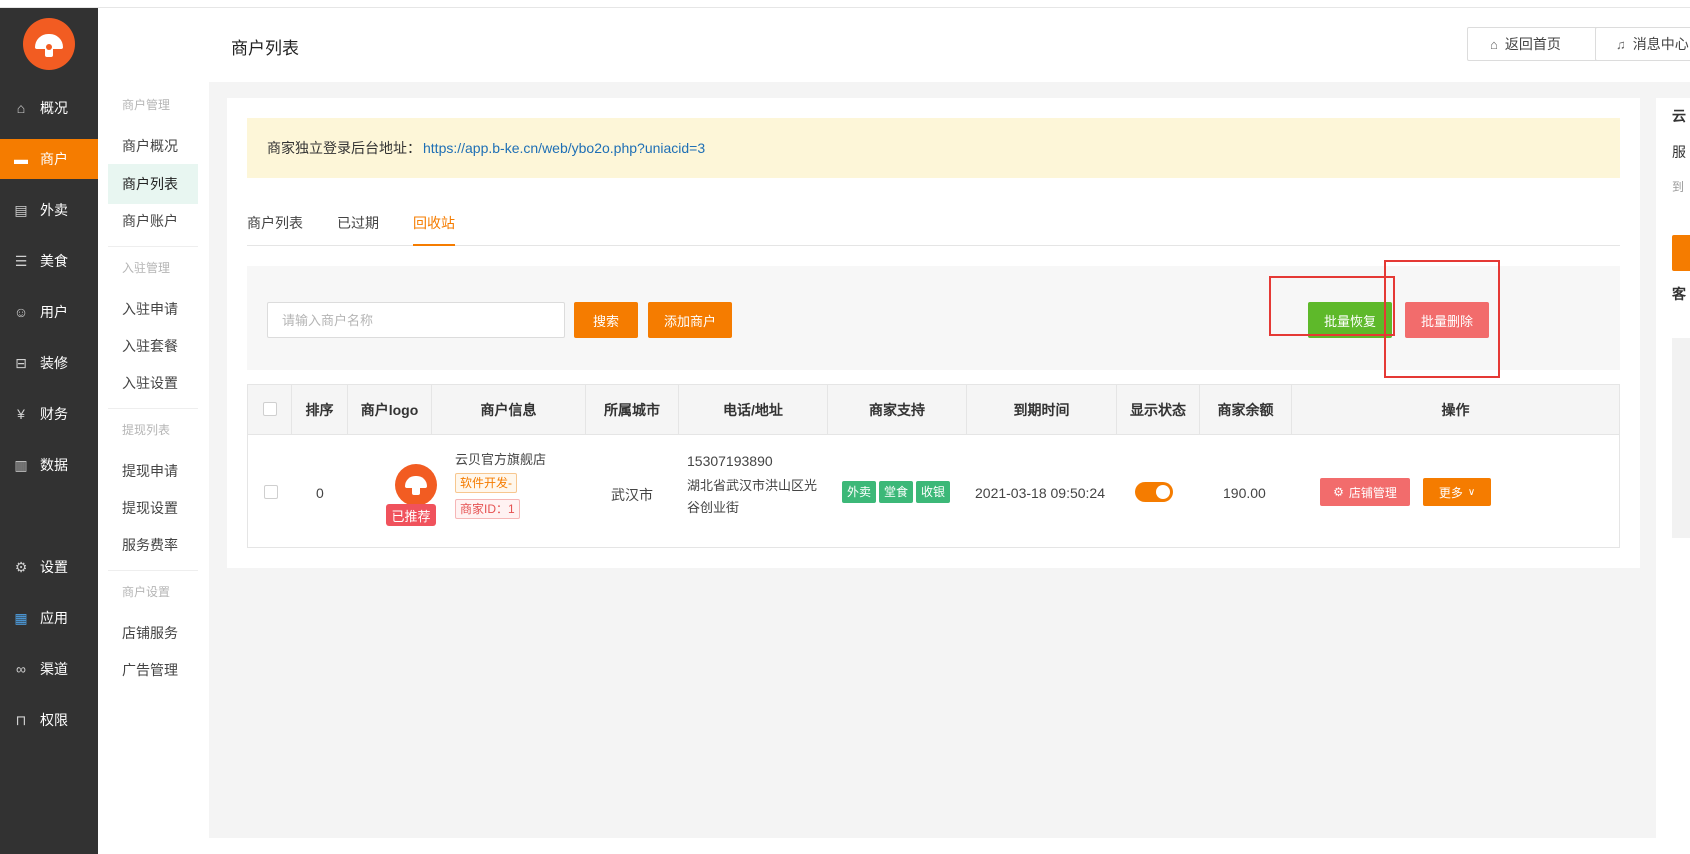  Describe the element at coordinates (21, 464) in the screenshot. I see `chart-icon: ▥` at that location.